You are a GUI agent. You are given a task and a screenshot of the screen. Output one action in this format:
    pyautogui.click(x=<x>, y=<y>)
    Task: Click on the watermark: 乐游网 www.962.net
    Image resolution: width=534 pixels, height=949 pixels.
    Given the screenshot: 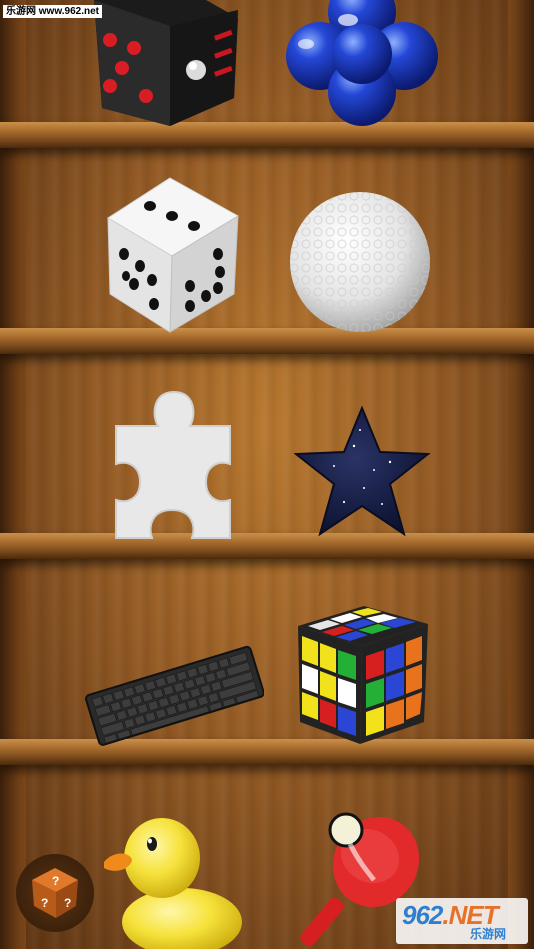 What is the action you would take?
    pyautogui.click(x=52, y=11)
    